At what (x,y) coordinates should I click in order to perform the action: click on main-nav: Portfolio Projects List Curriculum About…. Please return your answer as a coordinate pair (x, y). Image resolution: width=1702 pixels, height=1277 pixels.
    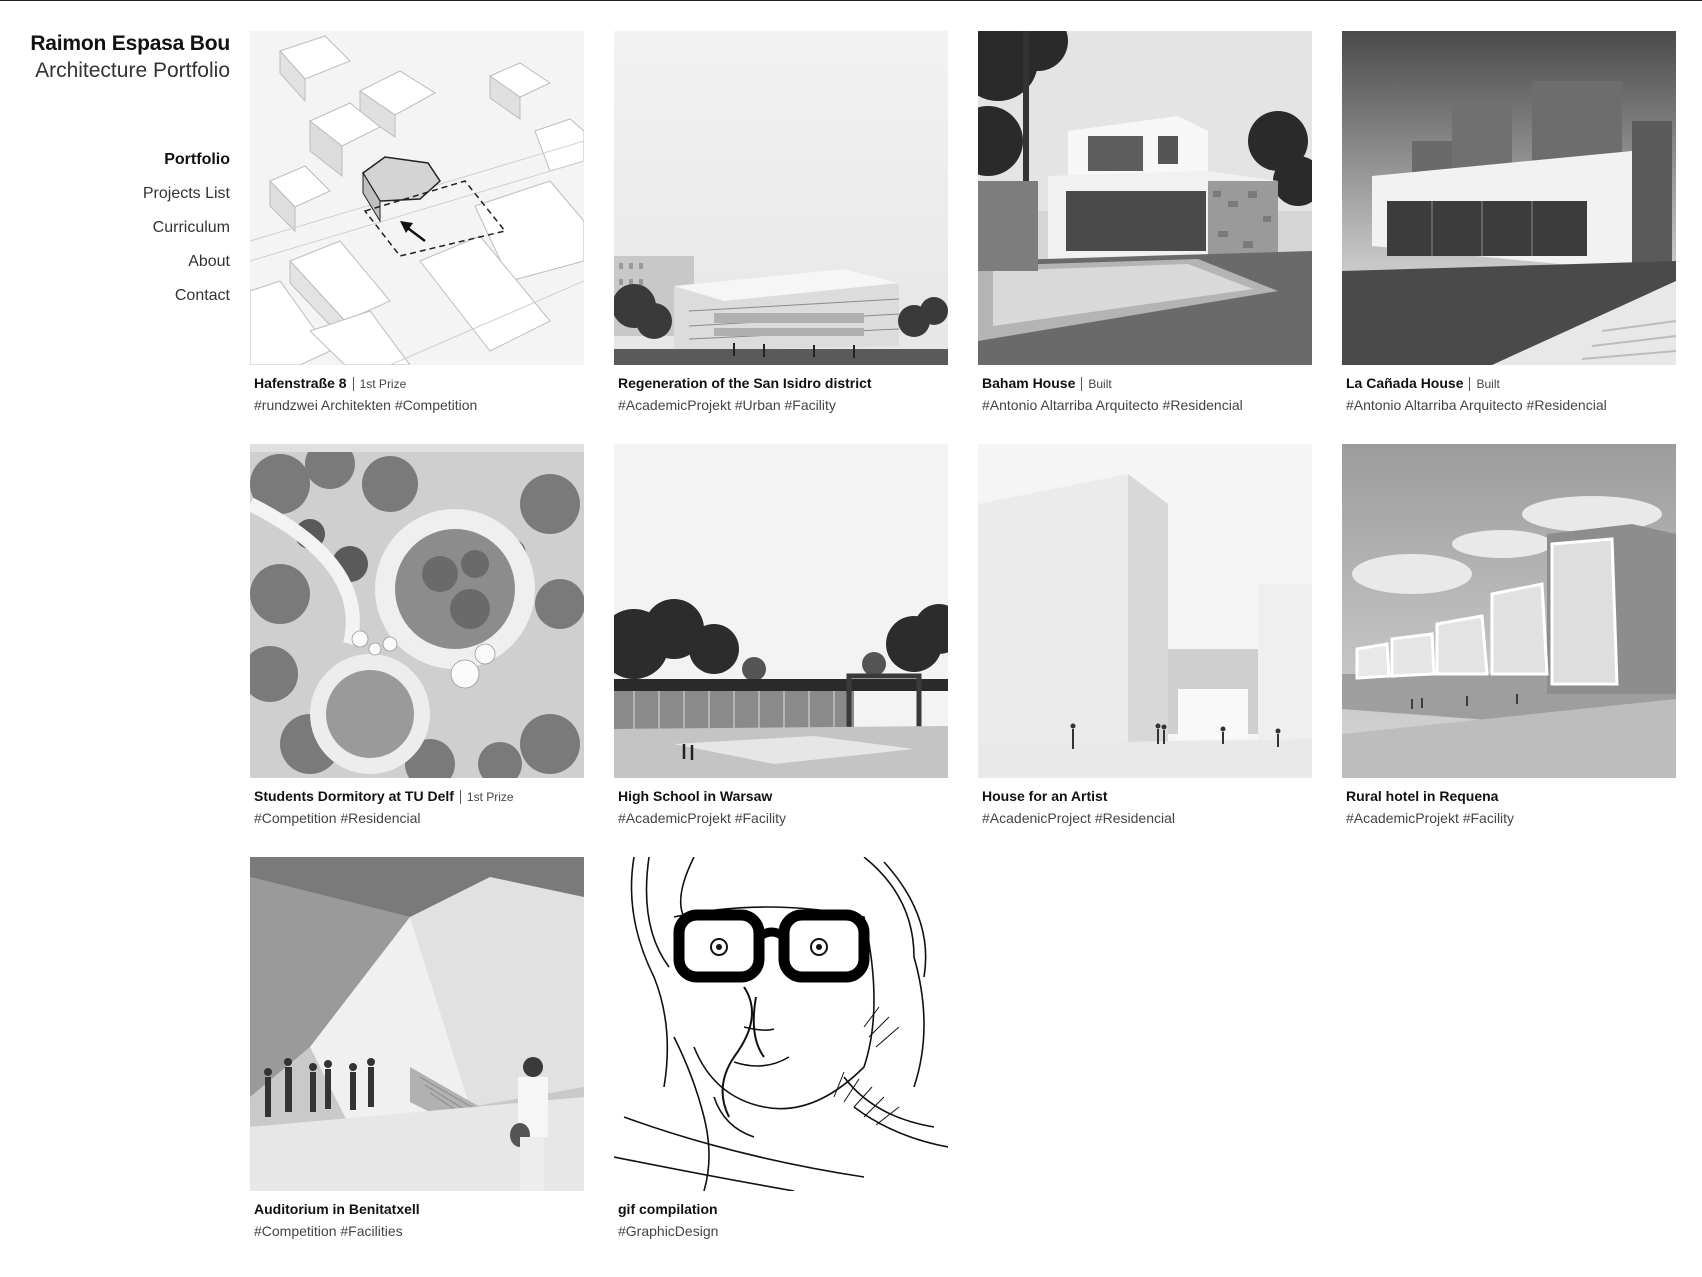
    Looking at the image, I should click on (186, 235).